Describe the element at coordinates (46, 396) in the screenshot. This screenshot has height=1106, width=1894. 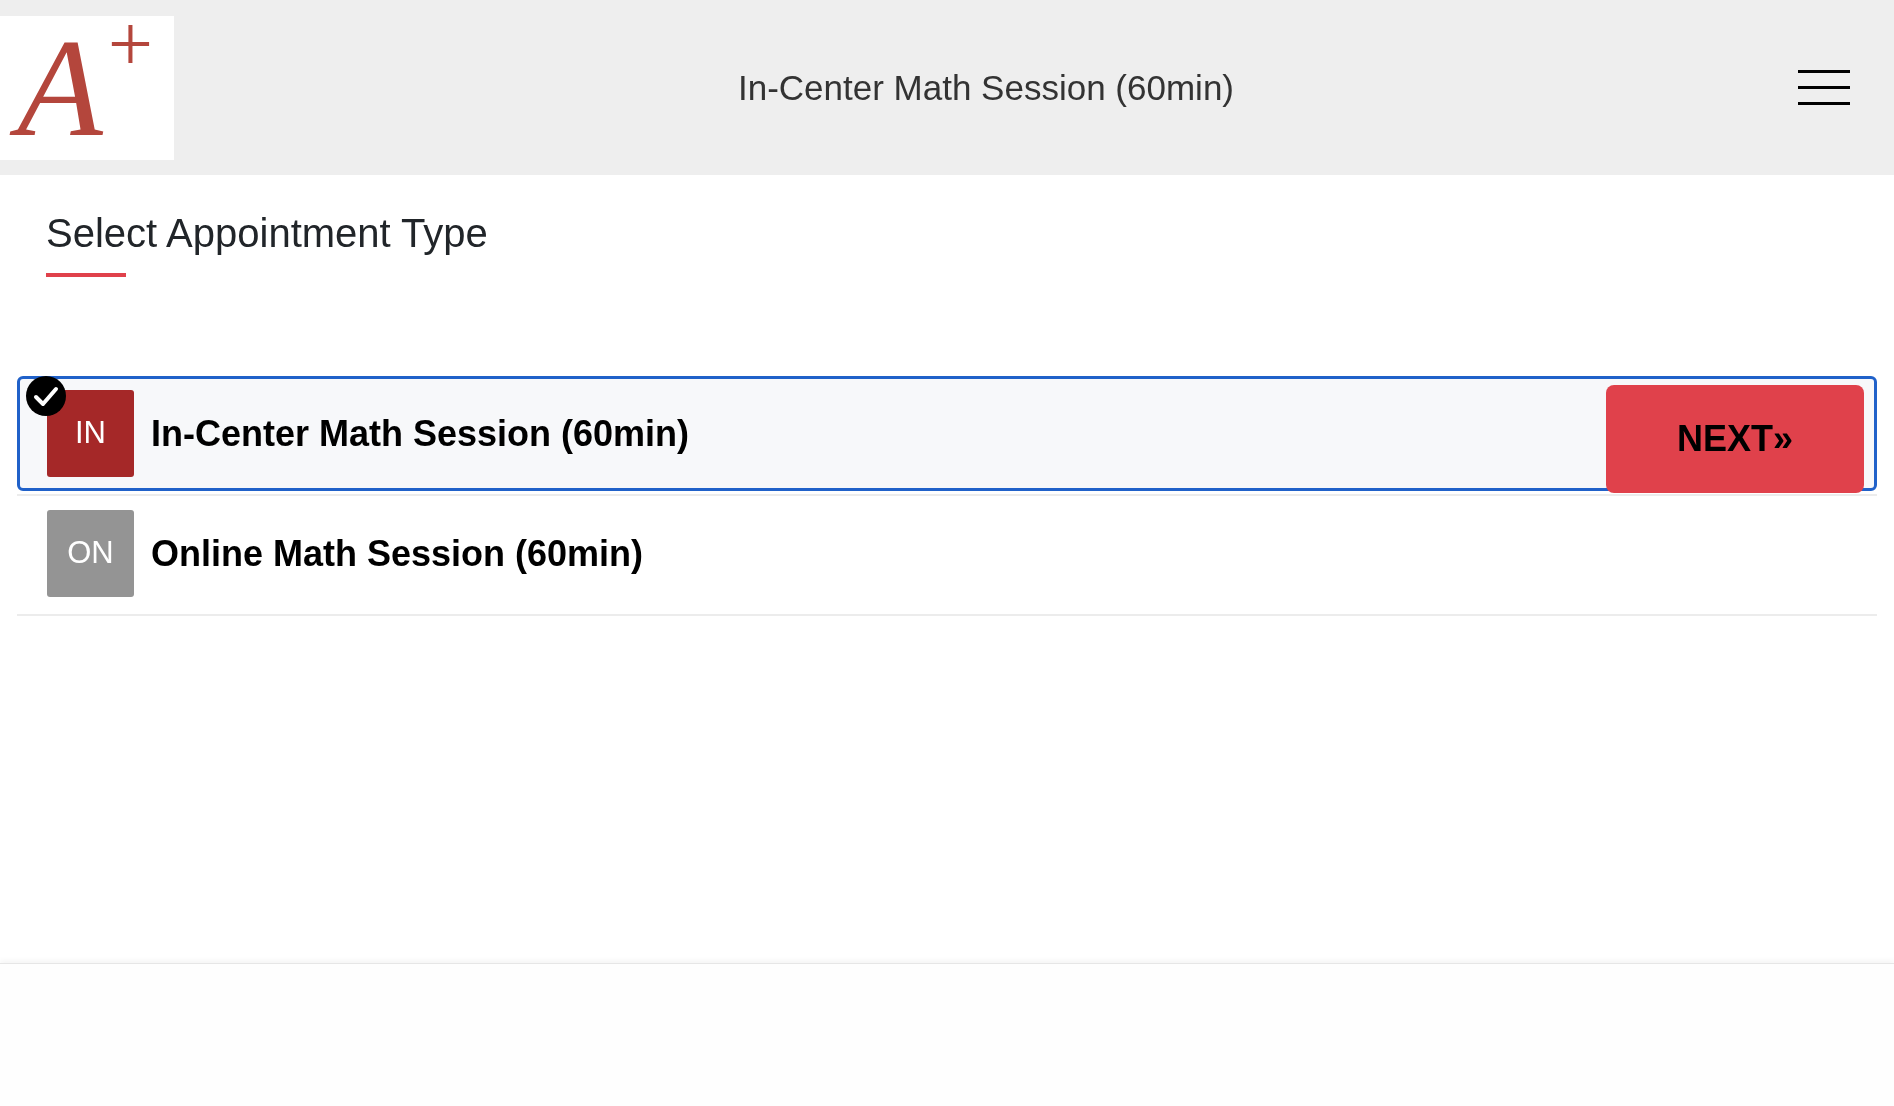
I see `check-icon` at that location.